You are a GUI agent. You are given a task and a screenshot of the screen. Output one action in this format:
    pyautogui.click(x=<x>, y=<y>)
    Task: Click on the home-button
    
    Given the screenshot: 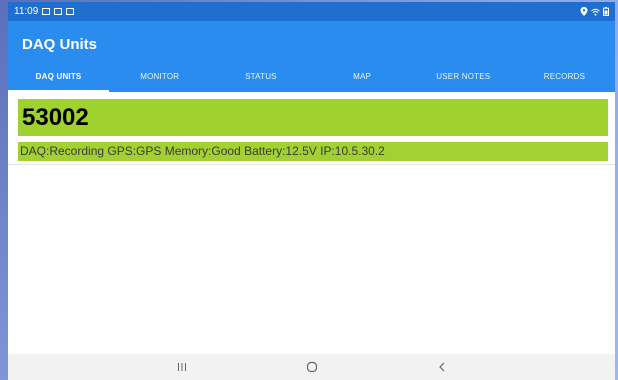 What is the action you would take?
    pyautogui.click(x=312, y=367)
    